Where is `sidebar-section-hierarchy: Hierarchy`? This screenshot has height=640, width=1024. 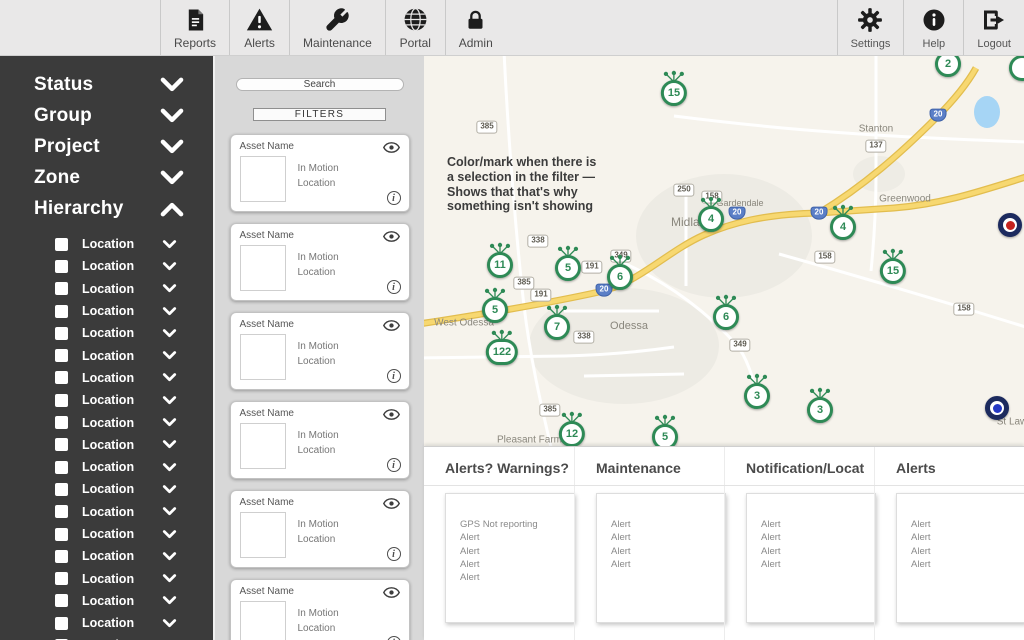 sidebar-section-hierarchy: Hierarchy is located at coordinates (106, 208).